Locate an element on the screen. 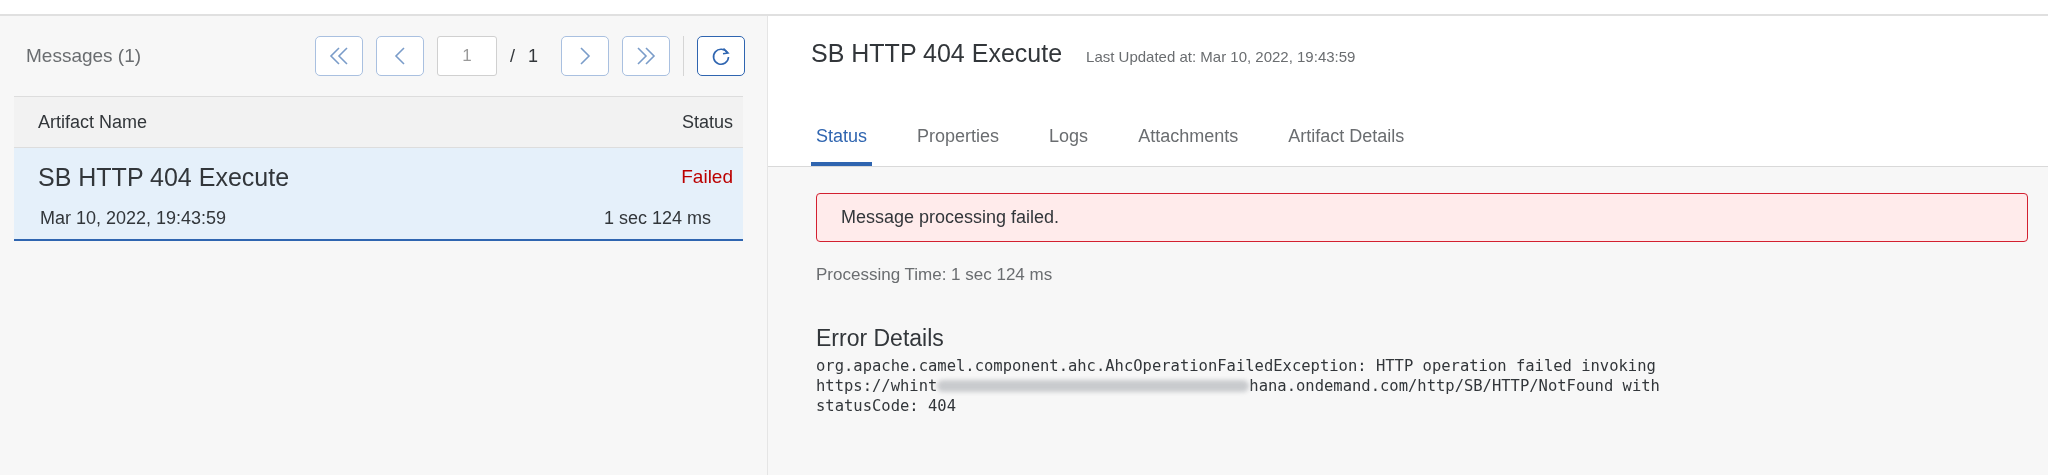 This screenshot has height=475, width=2048. artifact-name: SB HTTP 404 Execute is located at coordinates (164, 177).